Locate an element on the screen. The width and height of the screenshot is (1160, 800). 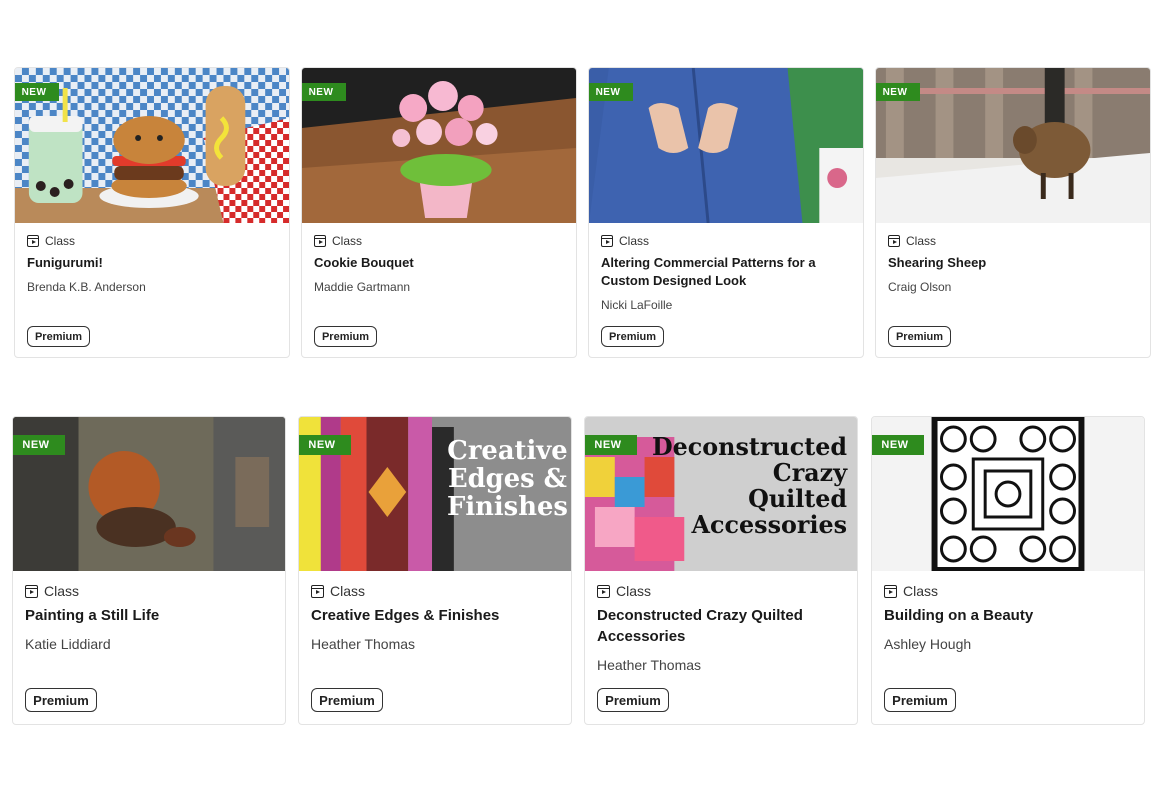
image-heading-line: Deconstructed is located at coordinates (749, 447).